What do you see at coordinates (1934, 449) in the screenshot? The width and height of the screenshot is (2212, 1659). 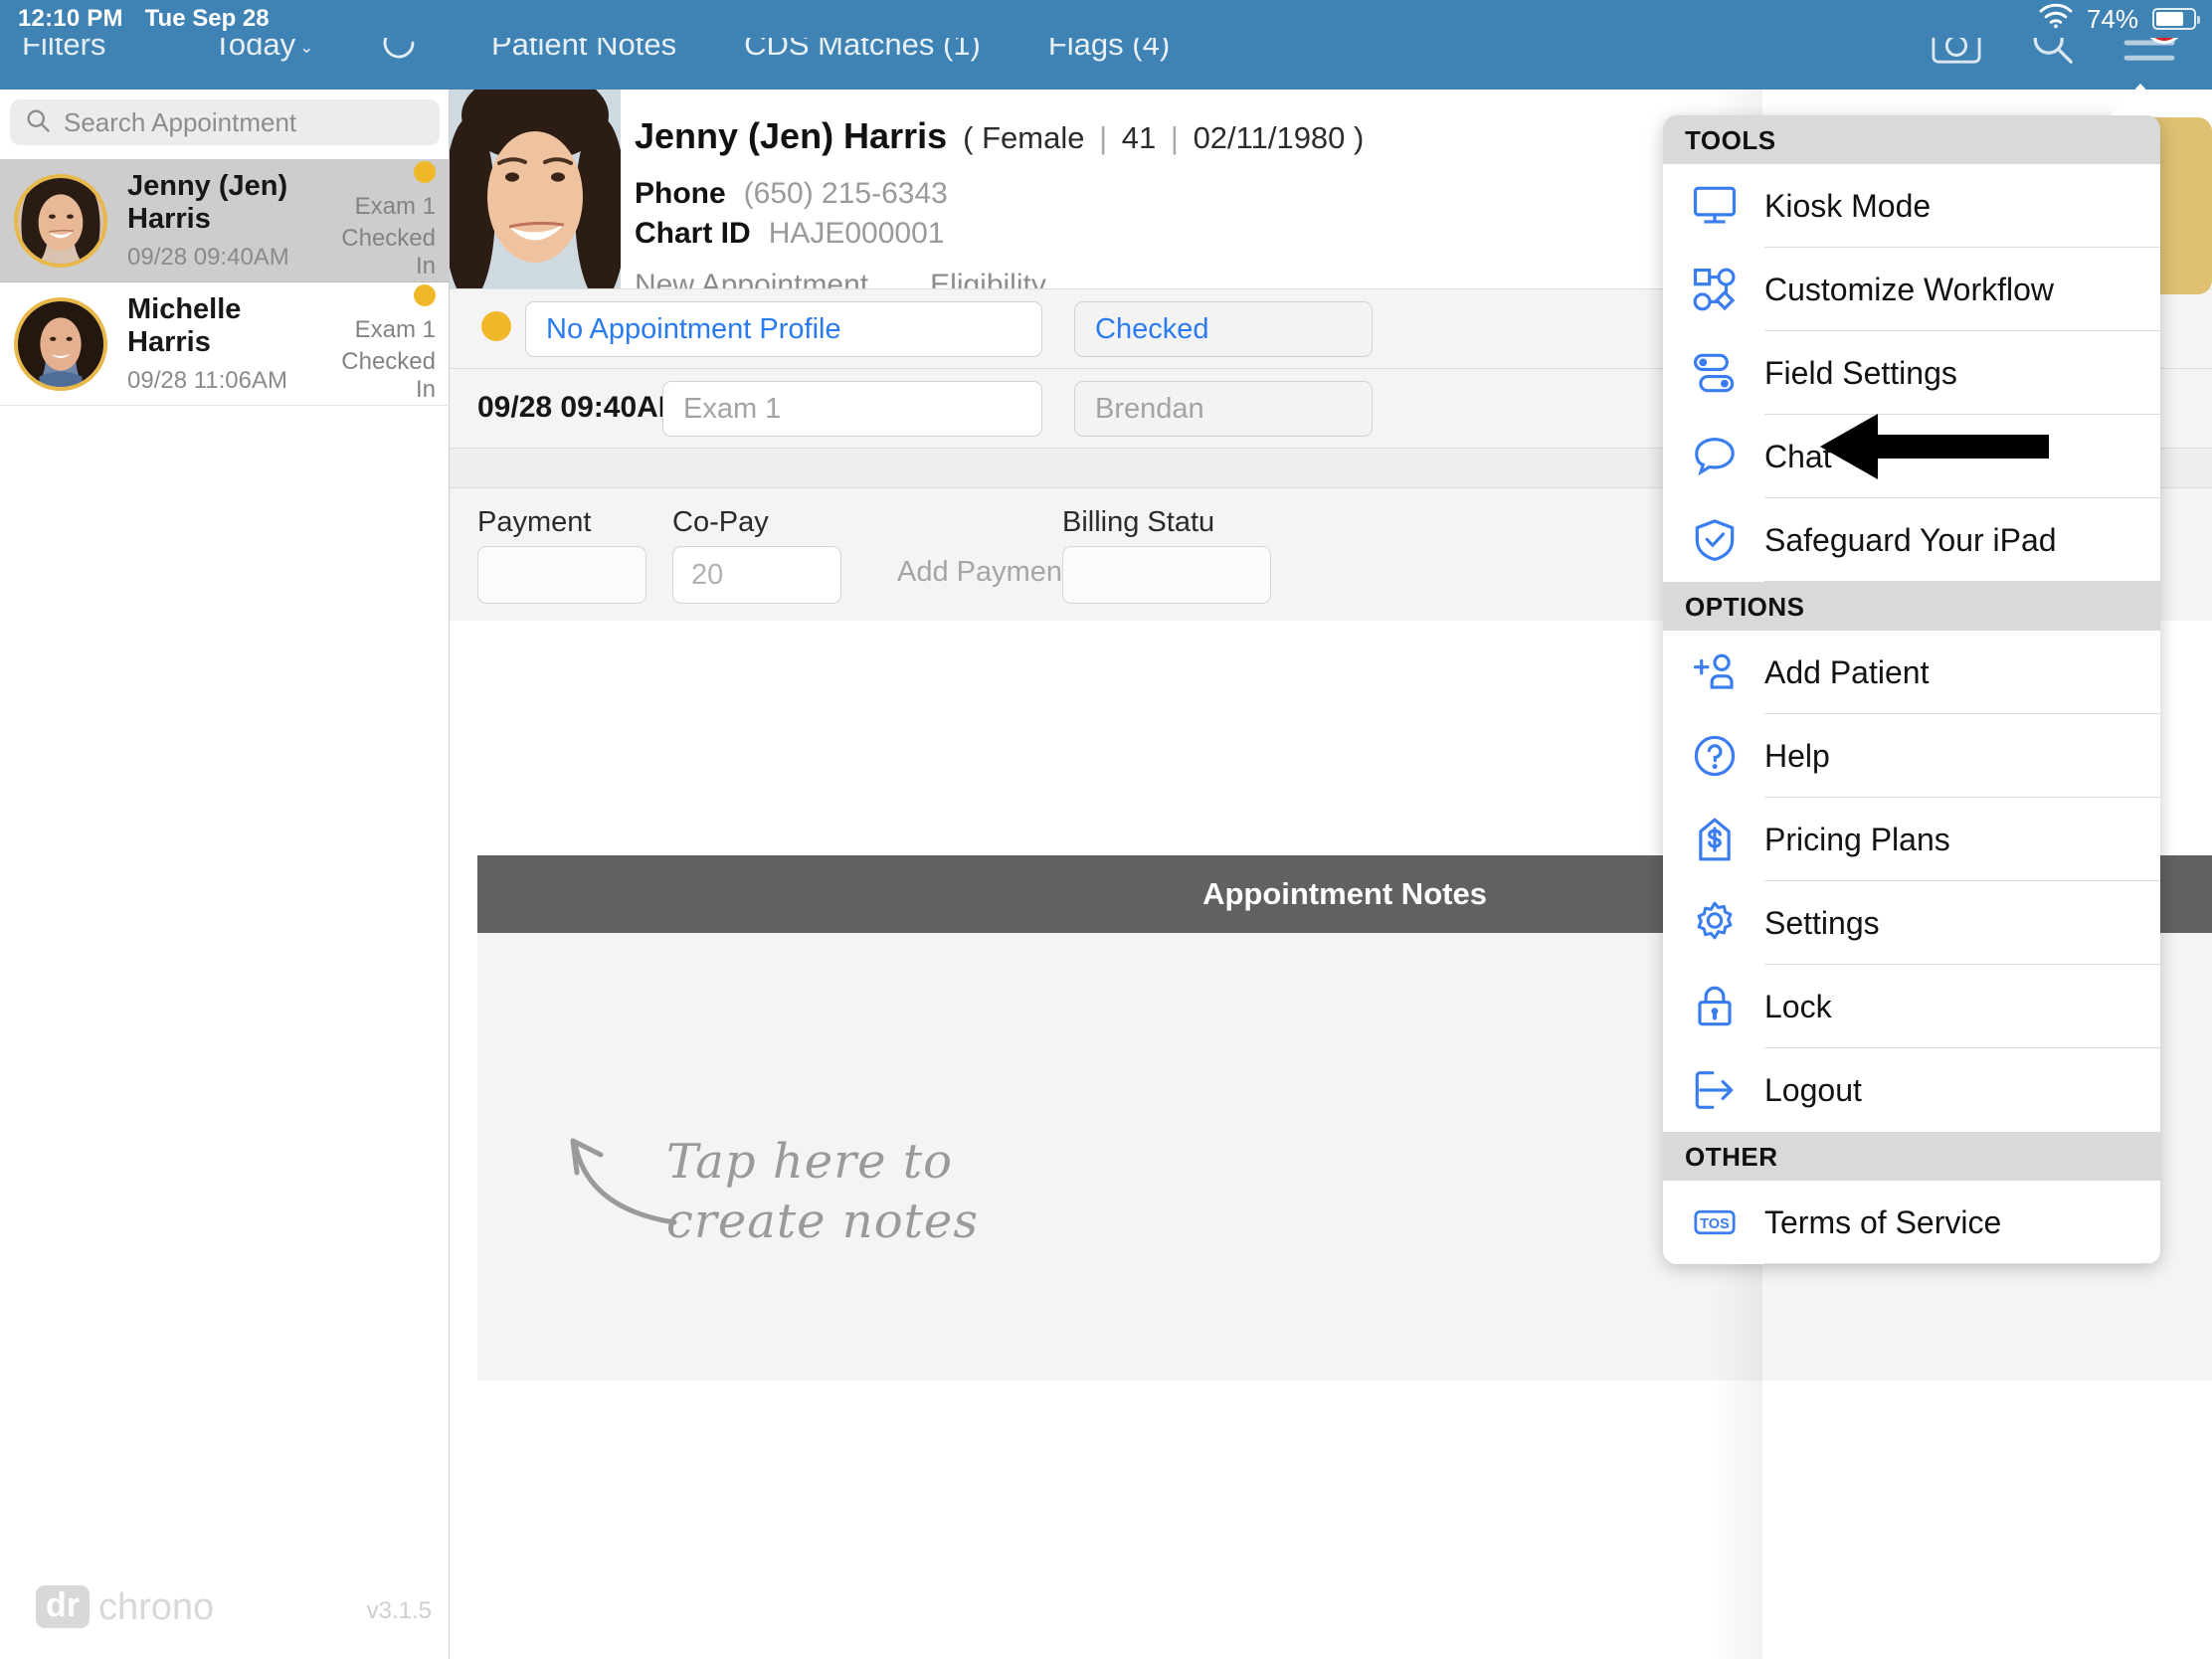 I see `annotation-arrow-icon` at bounding box center [1934, 449].